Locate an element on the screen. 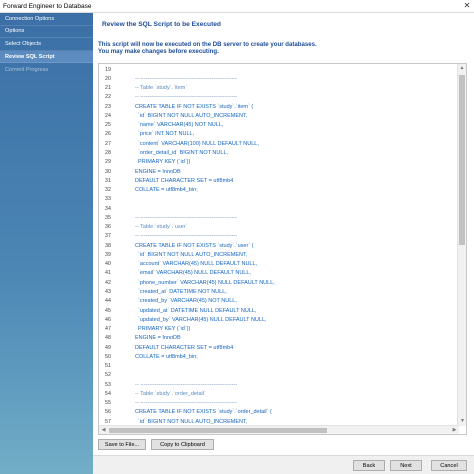 The height and width of the screenshot is (474, 474). line-number: 29 is located at coordinates (108, 162).